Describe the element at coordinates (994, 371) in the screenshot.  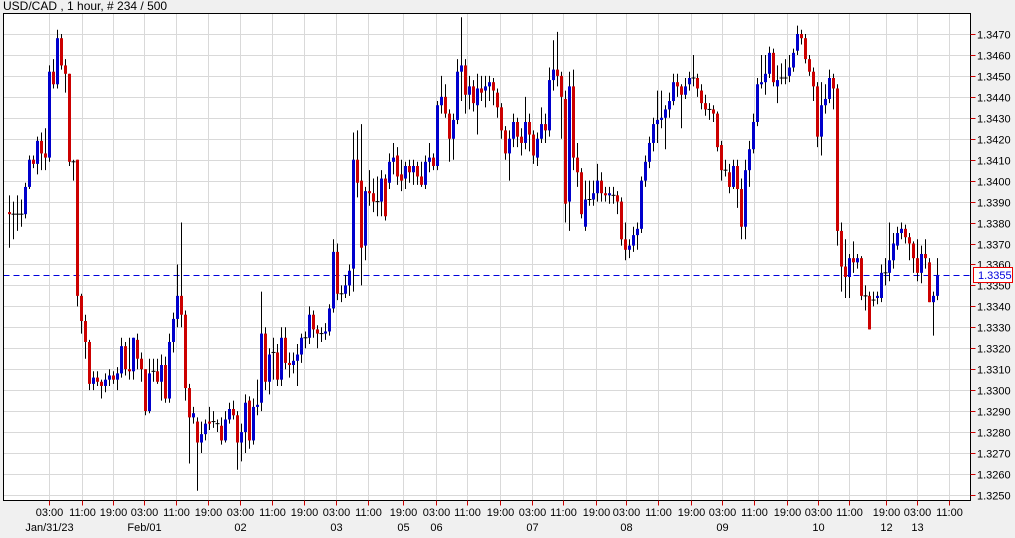
I see `price-tick-label: 1.3310` at that location.